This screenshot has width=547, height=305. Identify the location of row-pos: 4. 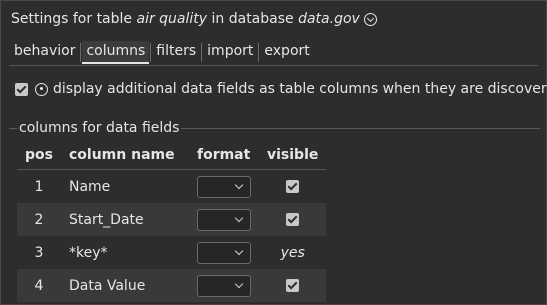
(39, 285).